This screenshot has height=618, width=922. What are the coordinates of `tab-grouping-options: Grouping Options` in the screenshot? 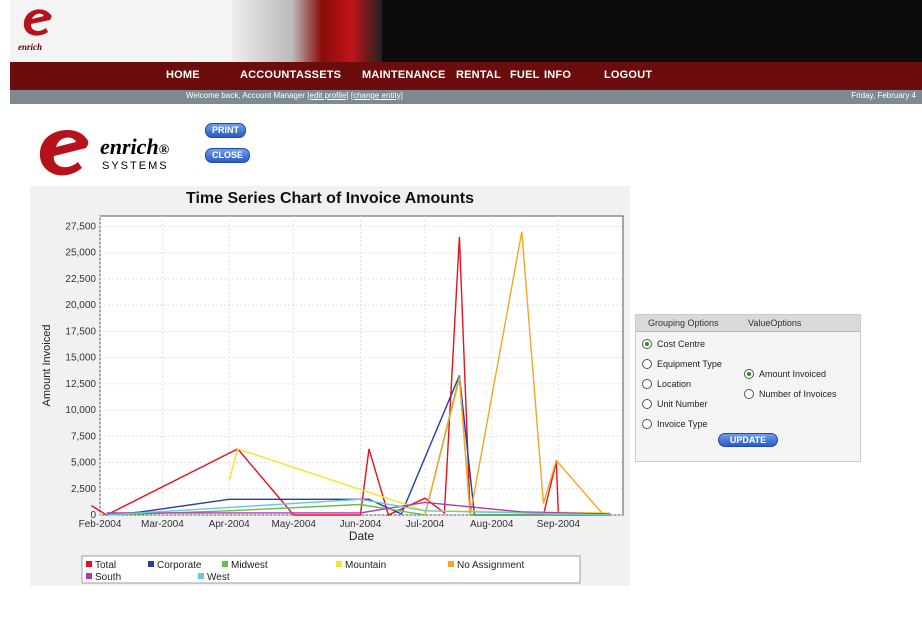 It's located at (683, 323).